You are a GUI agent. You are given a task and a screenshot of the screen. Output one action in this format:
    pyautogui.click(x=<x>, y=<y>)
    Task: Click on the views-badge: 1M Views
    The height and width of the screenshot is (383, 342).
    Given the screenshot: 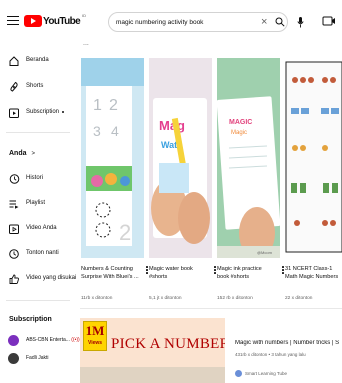 What is the action you would take?
    pyautogui.click(x=95, y=336)
    